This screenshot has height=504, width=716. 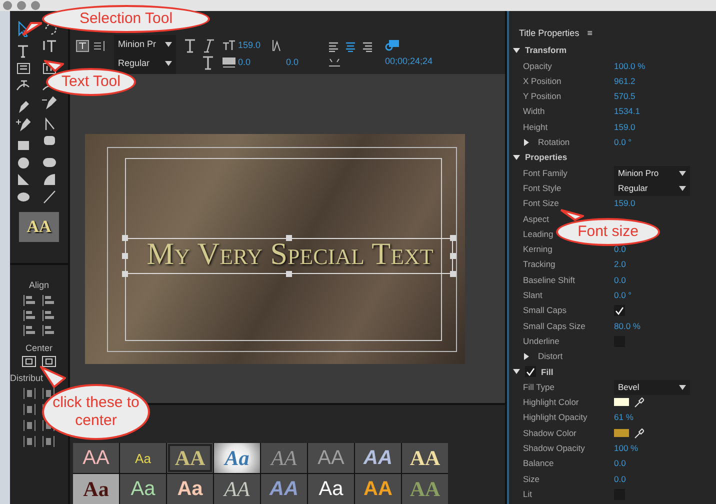 I want to click on property-label: Aspect, so click(x=536, y=219).